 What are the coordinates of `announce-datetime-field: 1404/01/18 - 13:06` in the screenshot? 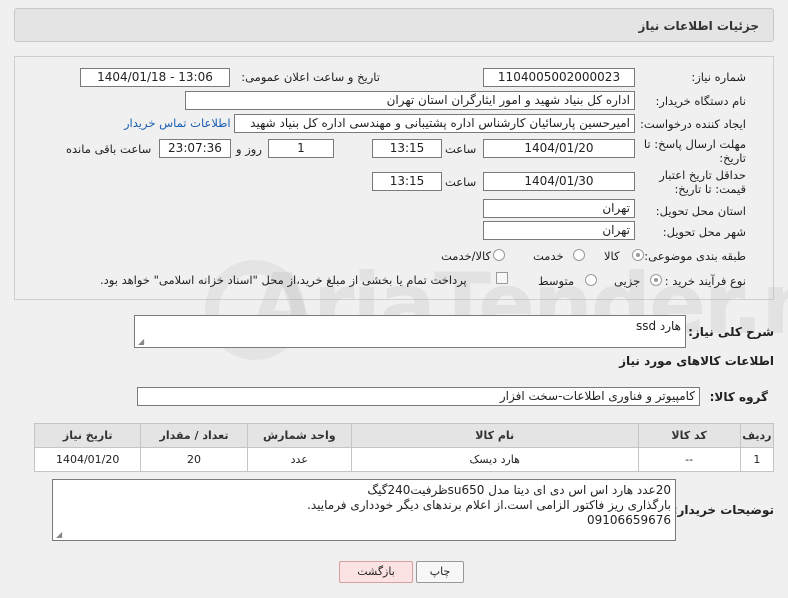 It's located at (155, 77).